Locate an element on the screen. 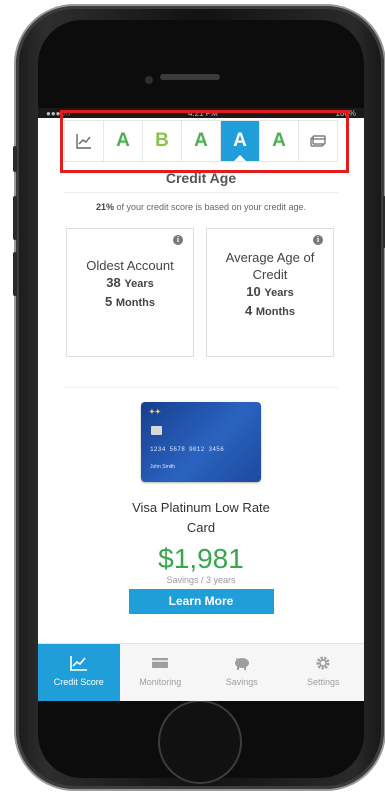 The width and height of the screenshot is (385, 793). offer-title-line1: Visa Platinum Low Rate is located at coordinates (201, 507).